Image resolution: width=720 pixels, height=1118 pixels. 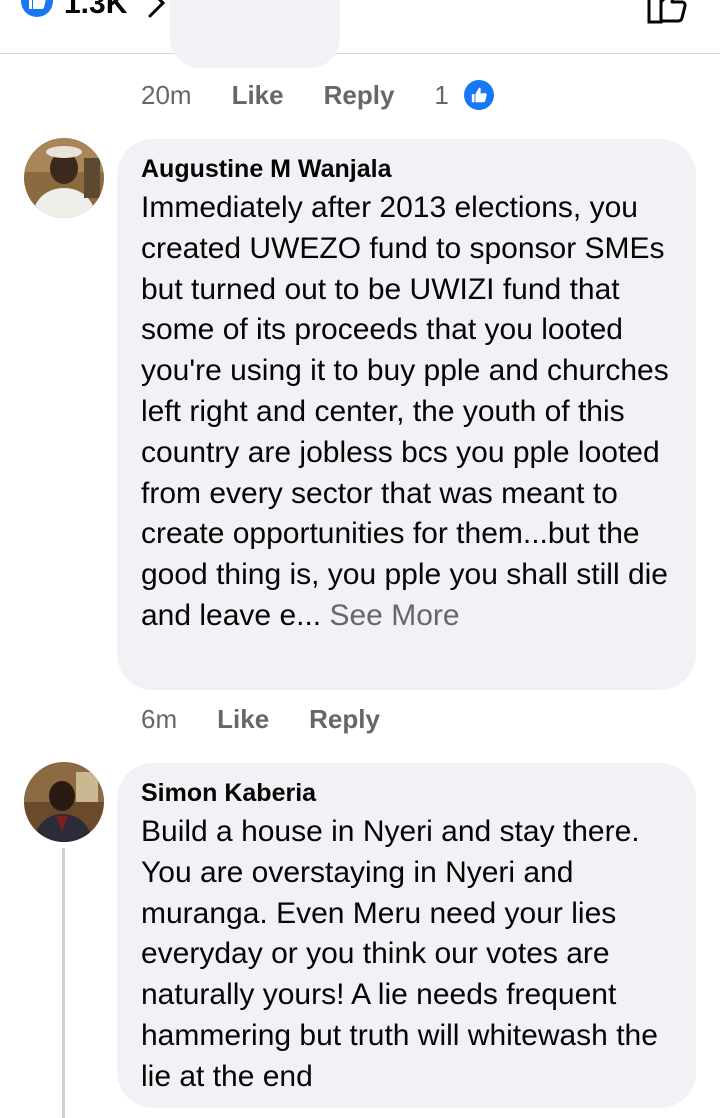 What do you see at coordinates (479, 95) in the screenshot?
I see `thumbs-up-icon` at bounding box center [479, 95].